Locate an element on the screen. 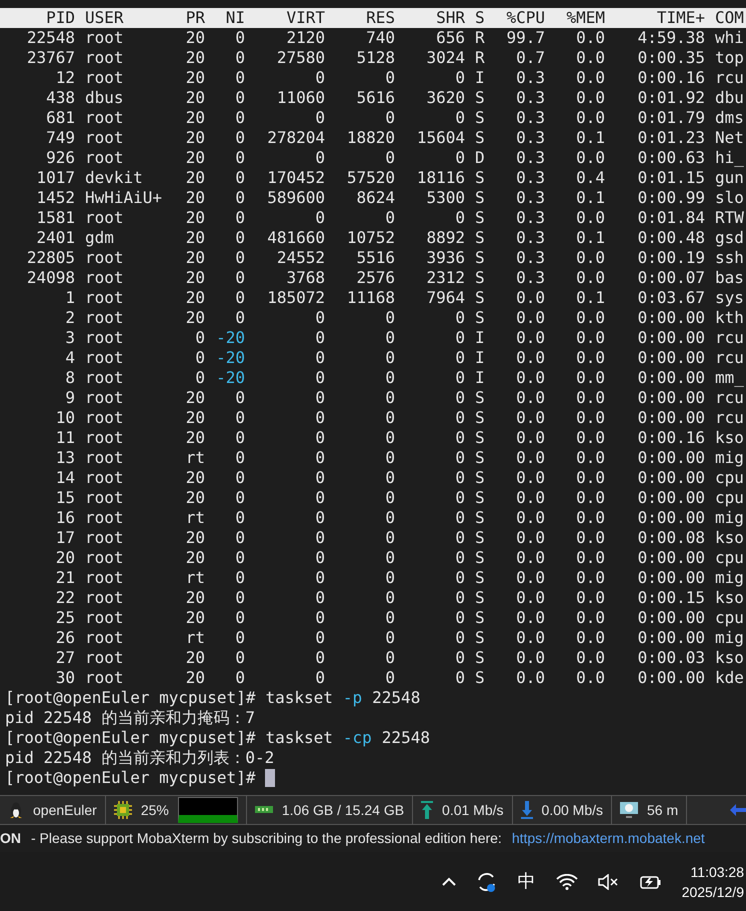 The image size is (746, 911). muted-speaker-icon is located at coordinates (609, 882).